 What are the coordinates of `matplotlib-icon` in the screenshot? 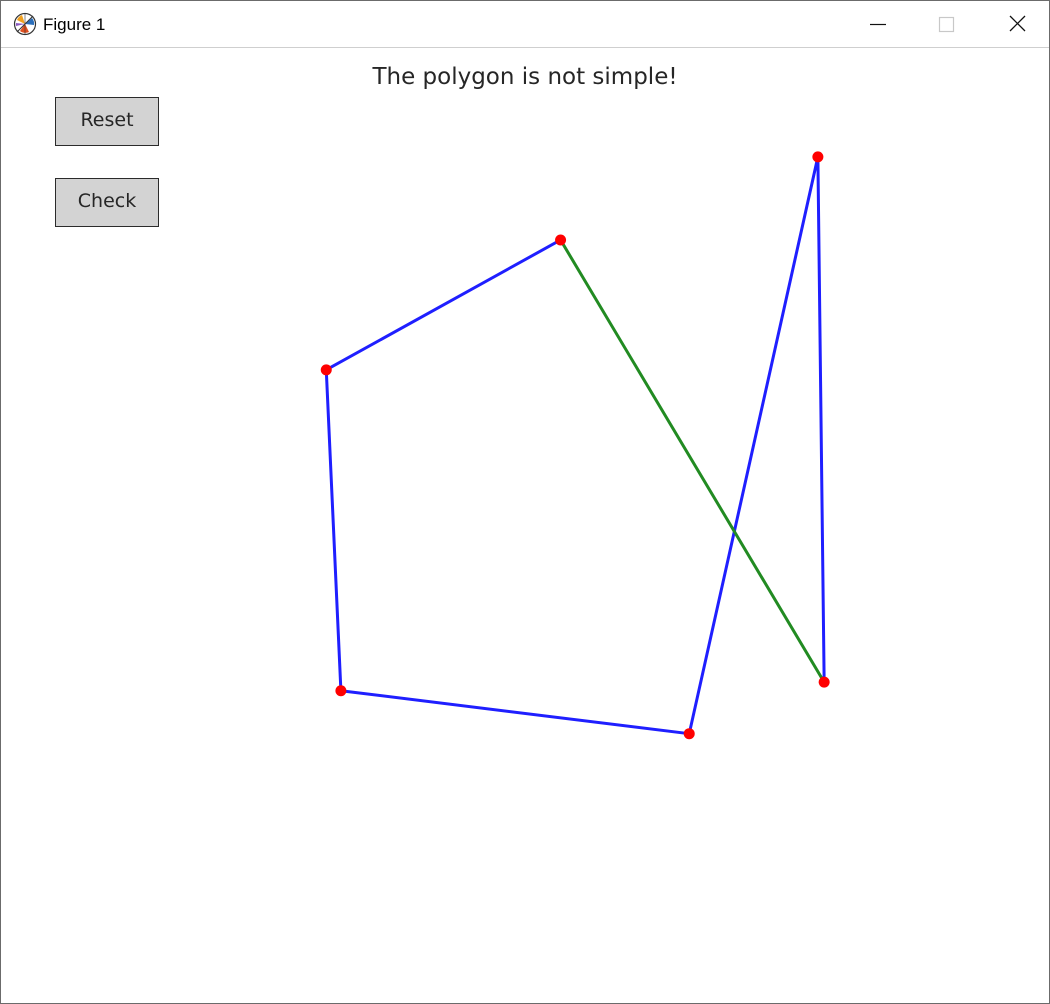 It's located at (25, 24).